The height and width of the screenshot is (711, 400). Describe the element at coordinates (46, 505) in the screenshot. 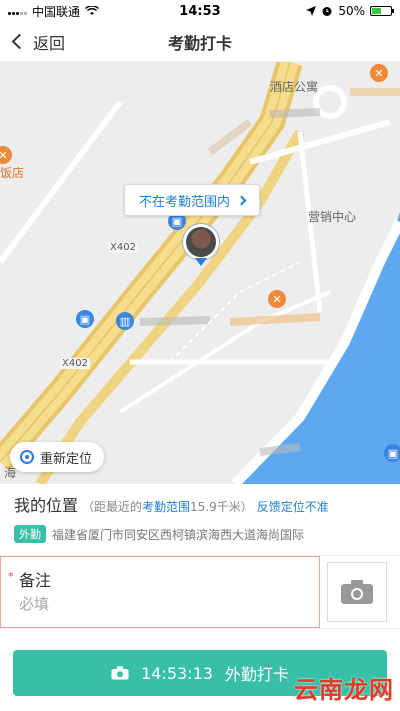

I see `location-title: 我的位置` at that location.